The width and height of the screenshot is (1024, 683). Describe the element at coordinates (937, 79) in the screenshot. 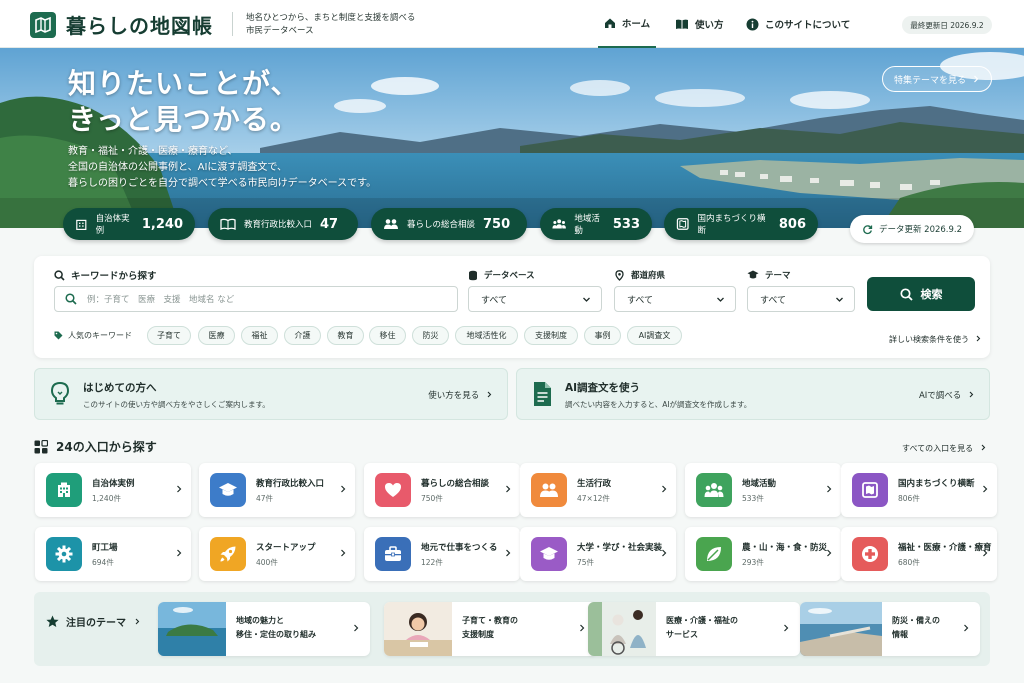

I see `special-theme-button: 特集テーマを見る` at that location.